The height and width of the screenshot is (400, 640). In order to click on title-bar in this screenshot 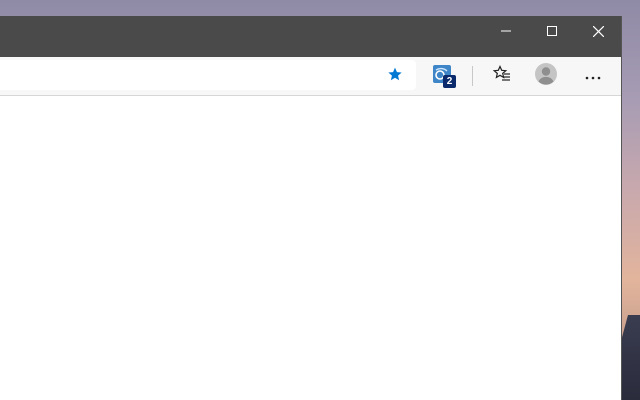, I will do `click(310, 36)`.